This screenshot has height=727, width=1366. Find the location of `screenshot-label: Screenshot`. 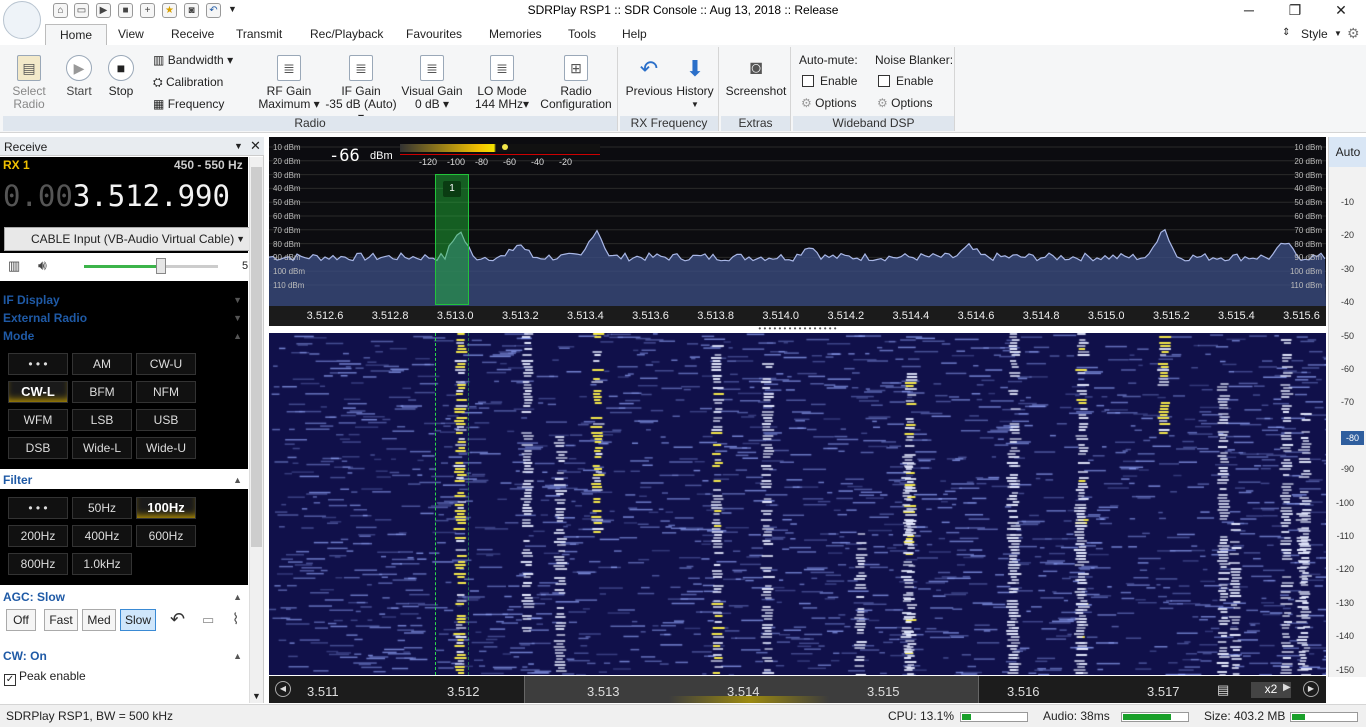

screenshot-label: Screenshot is located at coordinates (756, 91).